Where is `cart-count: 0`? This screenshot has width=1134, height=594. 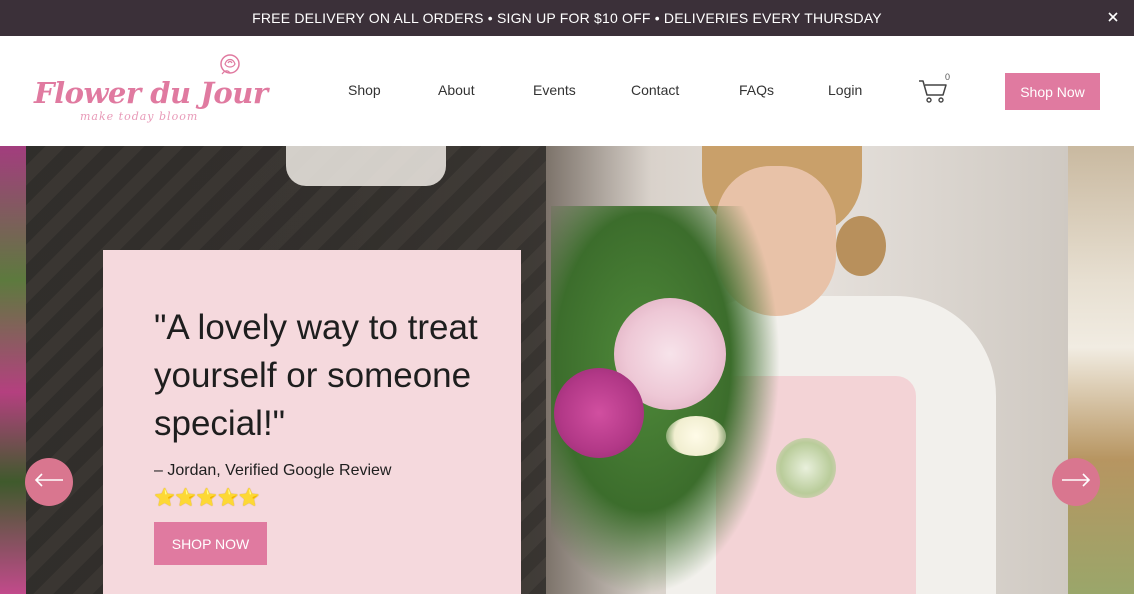
cart-count: 0 is located at coordinates (948, 77).